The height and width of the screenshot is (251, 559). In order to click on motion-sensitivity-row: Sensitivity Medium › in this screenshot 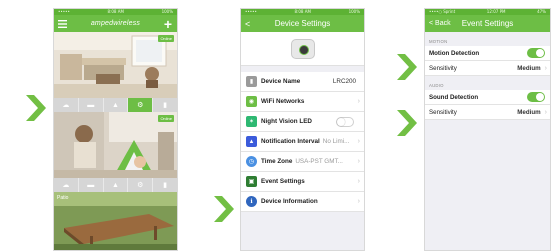, I will do `click(487, 68)`.